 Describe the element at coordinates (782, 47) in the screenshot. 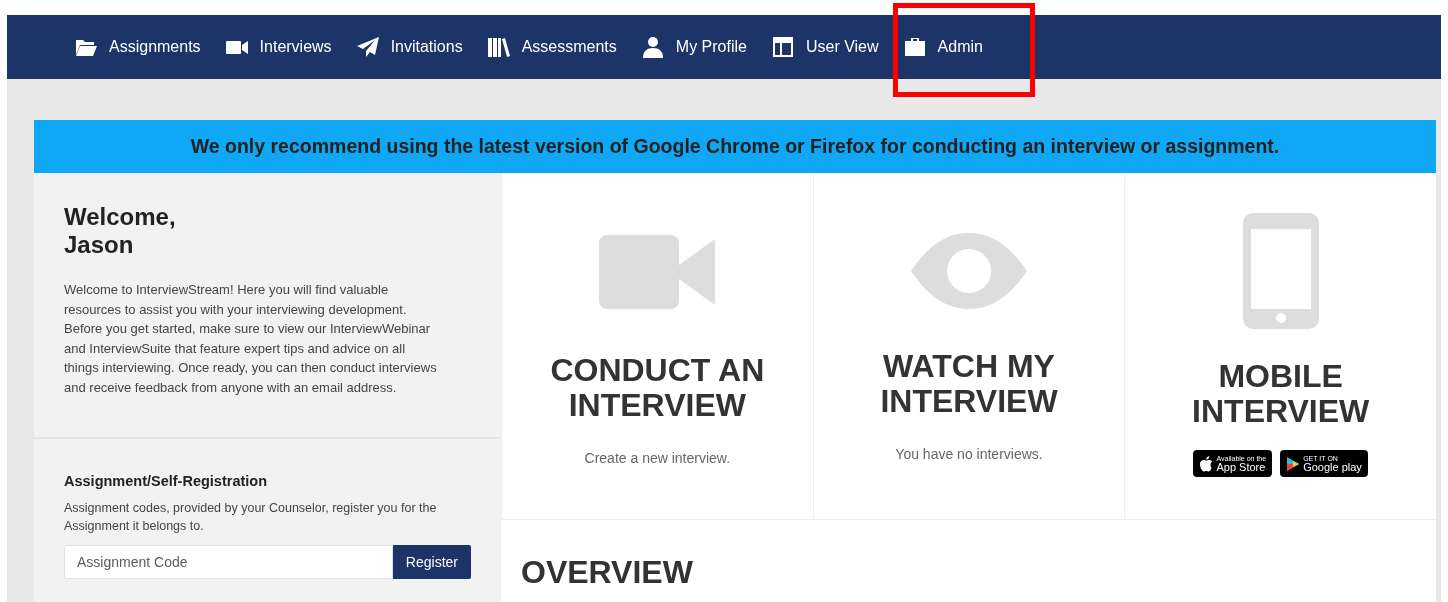

I see `layout-icon` at that location.